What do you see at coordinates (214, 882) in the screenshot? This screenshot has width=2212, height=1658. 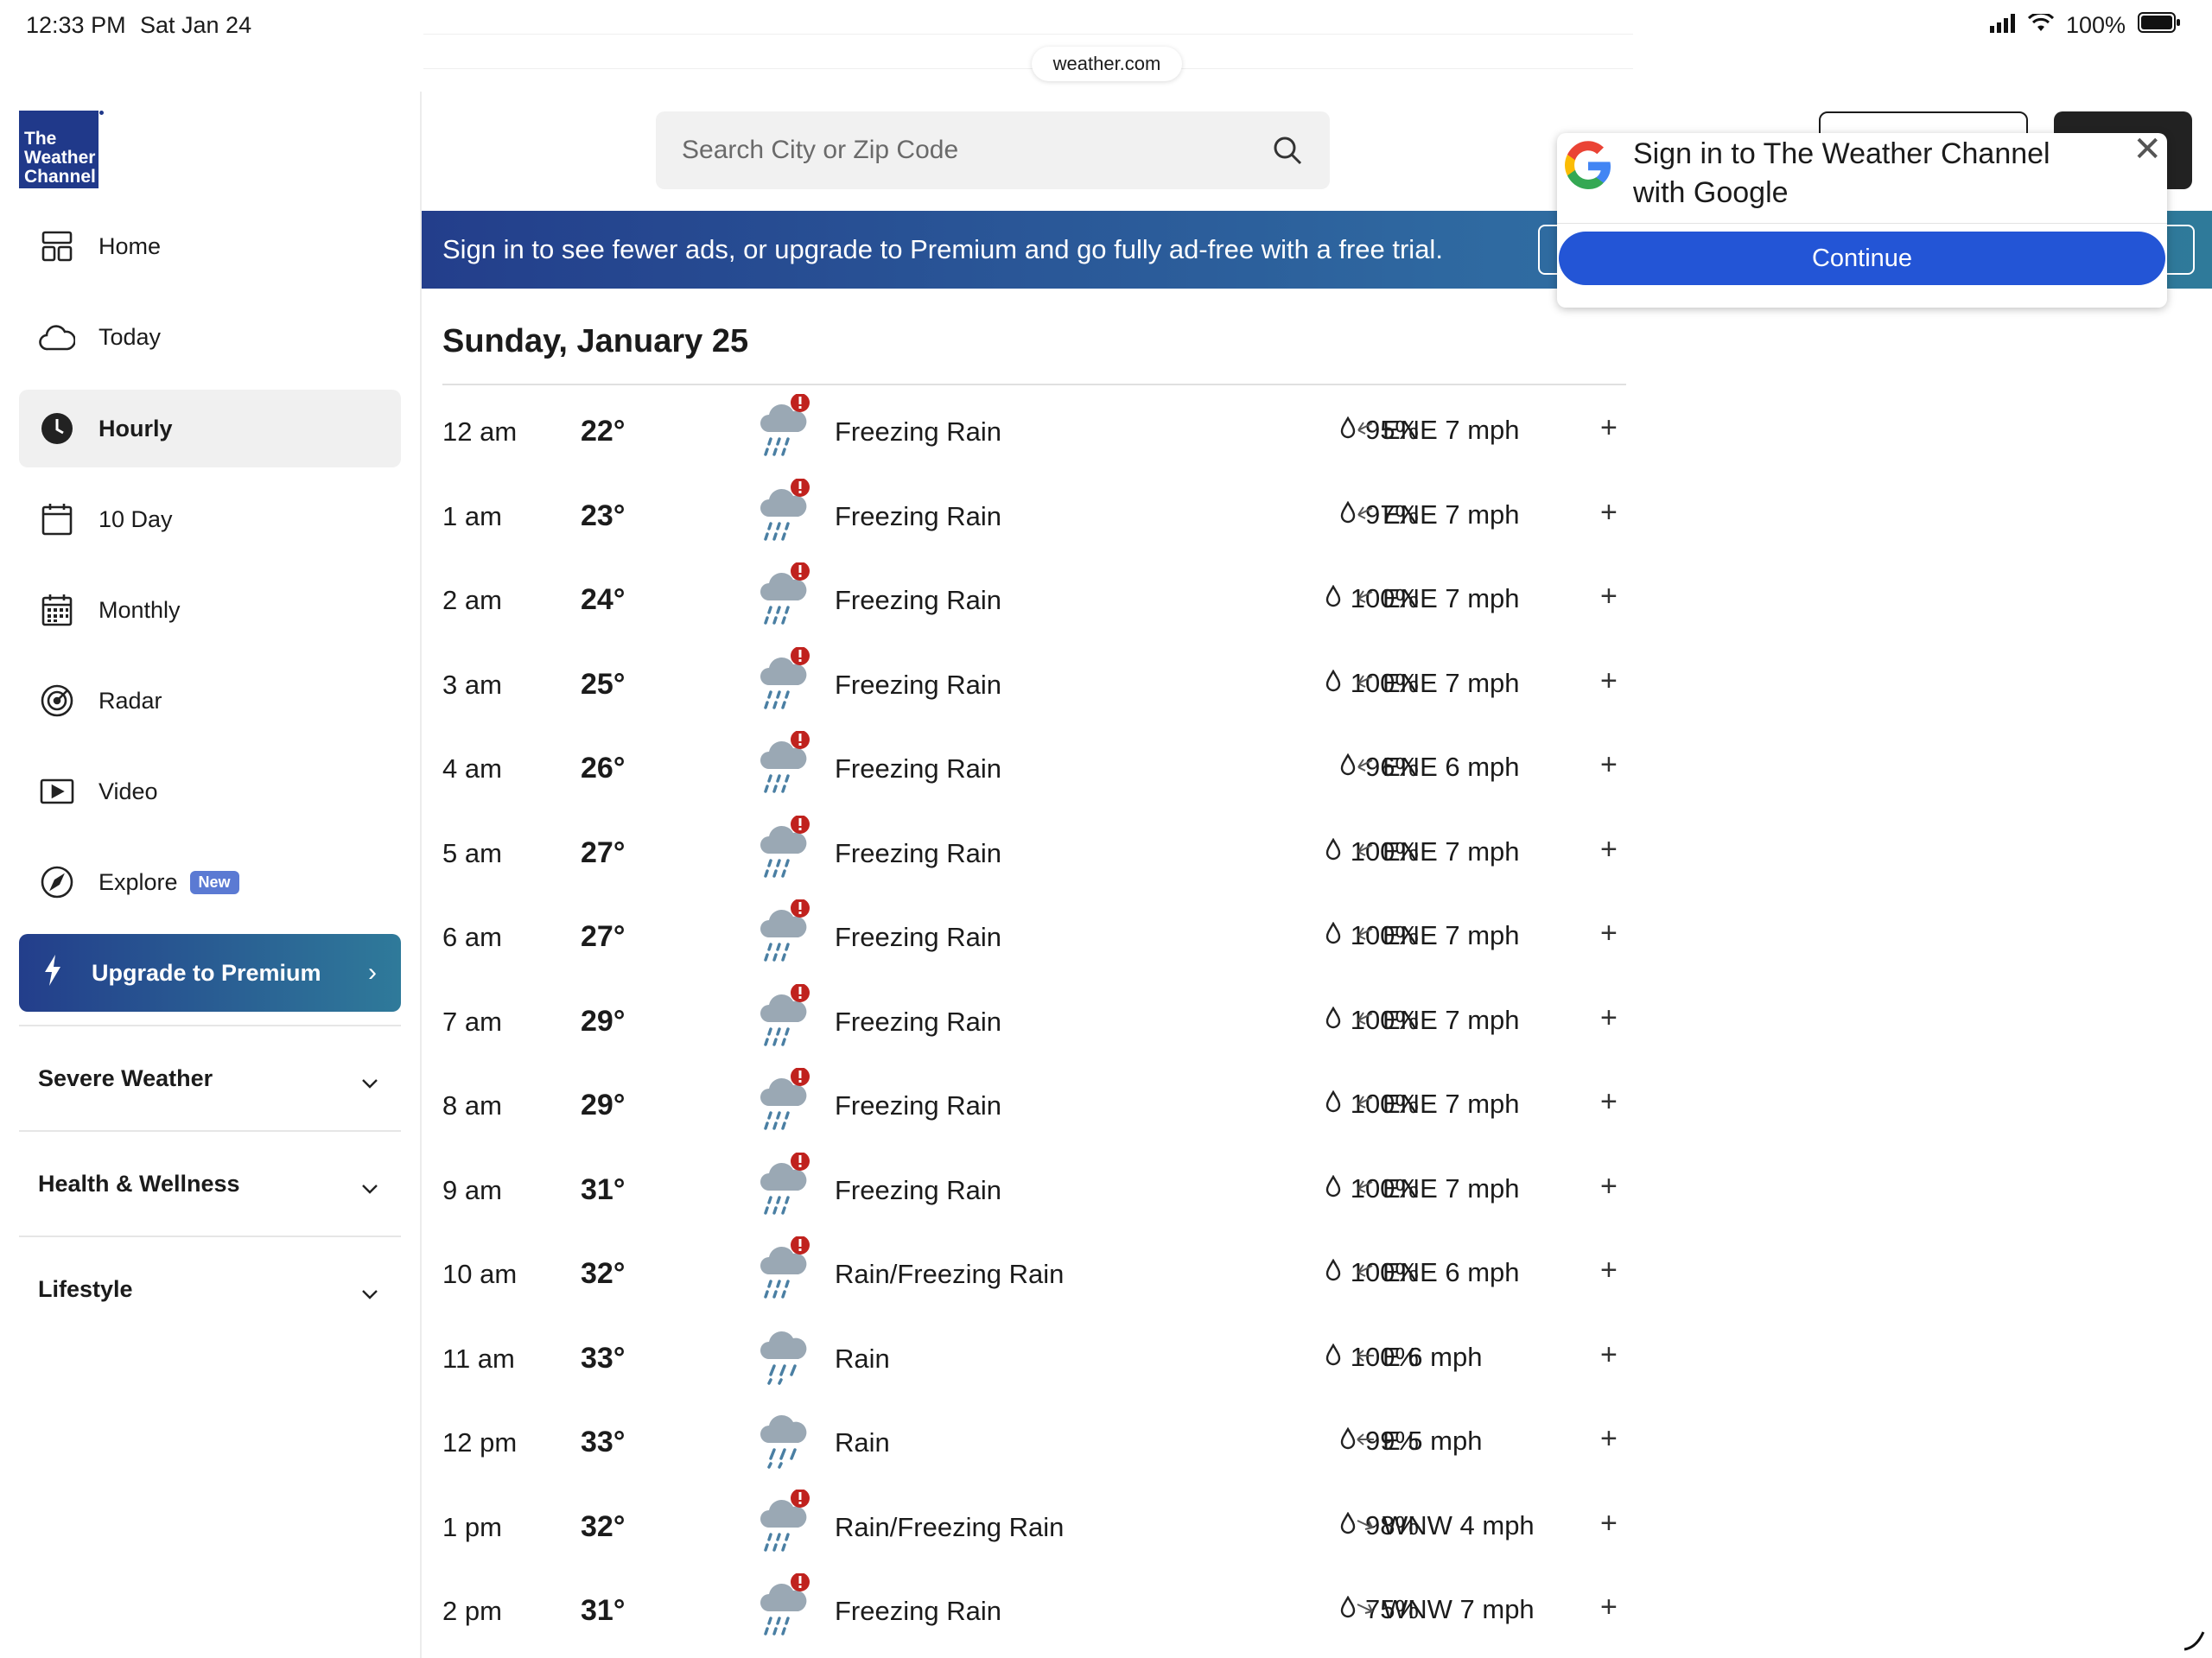 I see `new-badge: New` at bounding box center [214, 882].